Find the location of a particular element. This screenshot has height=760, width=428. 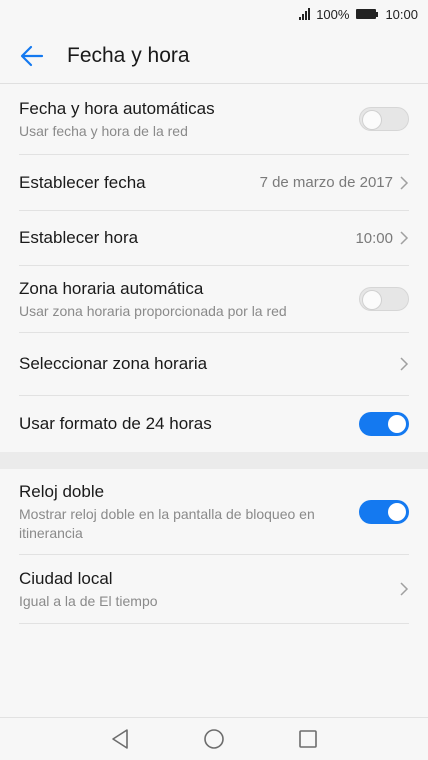

setting-subtitle: Igual a la de El tiempo is located at coordinates (88, 600).